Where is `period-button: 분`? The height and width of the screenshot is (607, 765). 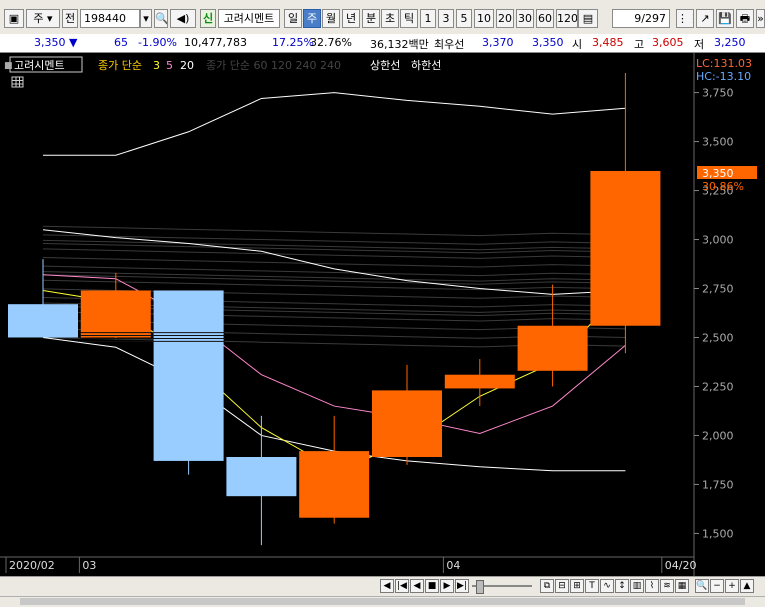 period-button: 분 is located at coordinates (371, 18).